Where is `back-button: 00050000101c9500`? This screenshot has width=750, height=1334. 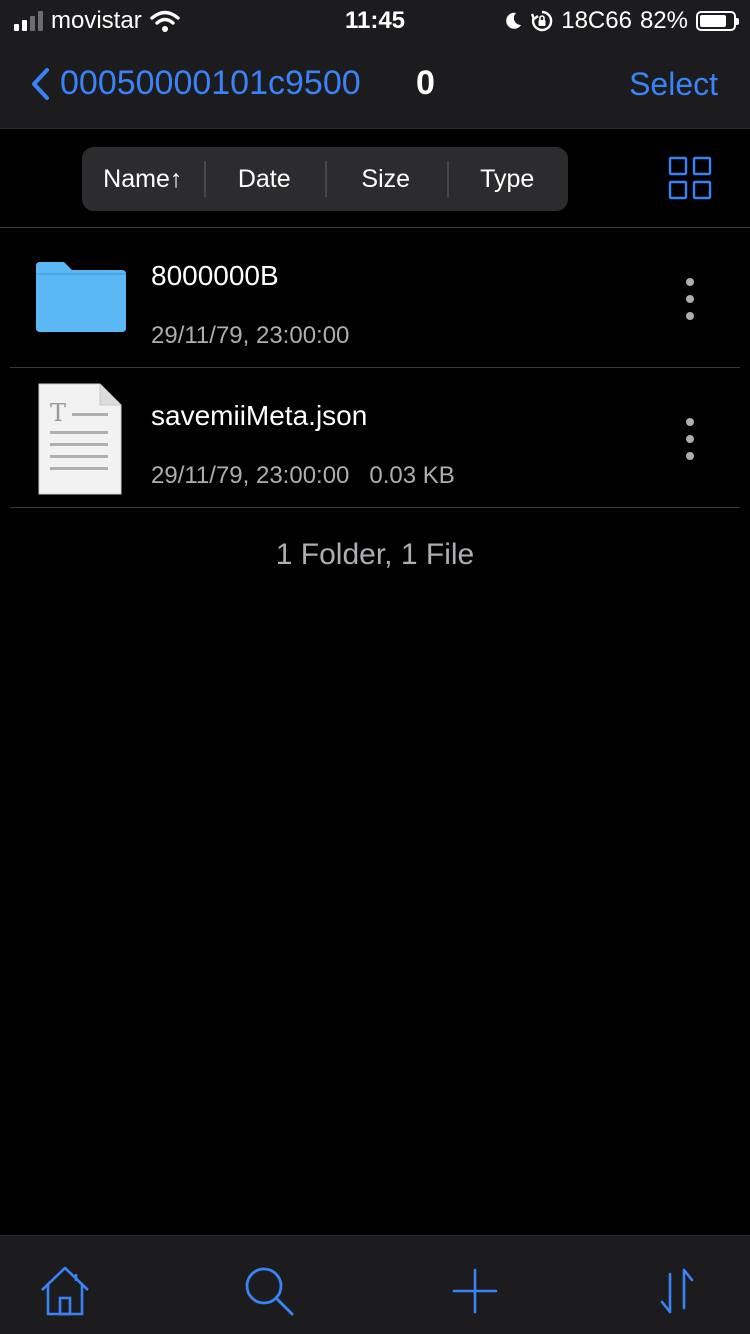
back-button: 00050000101c9500 is located at coordinates (195, 83).